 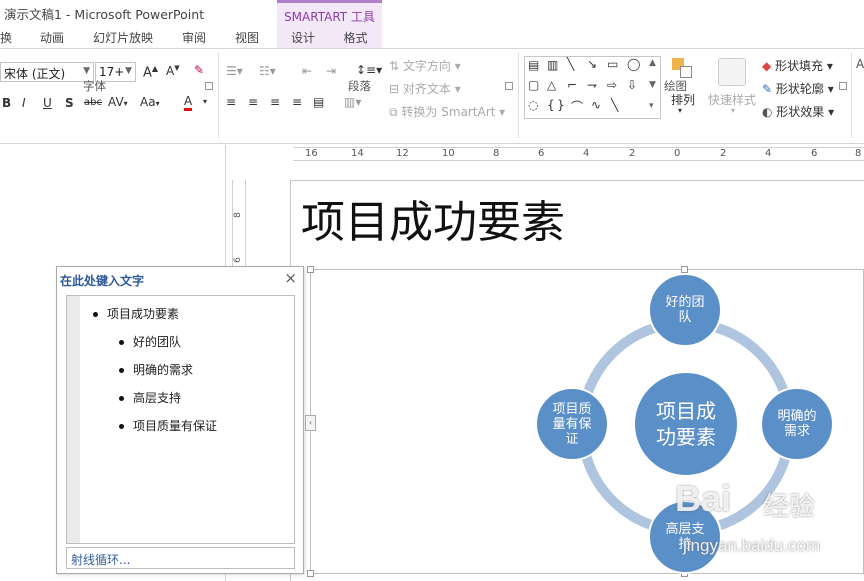 I want to click on tab-review: 审阅, so click(x=194, y=37).